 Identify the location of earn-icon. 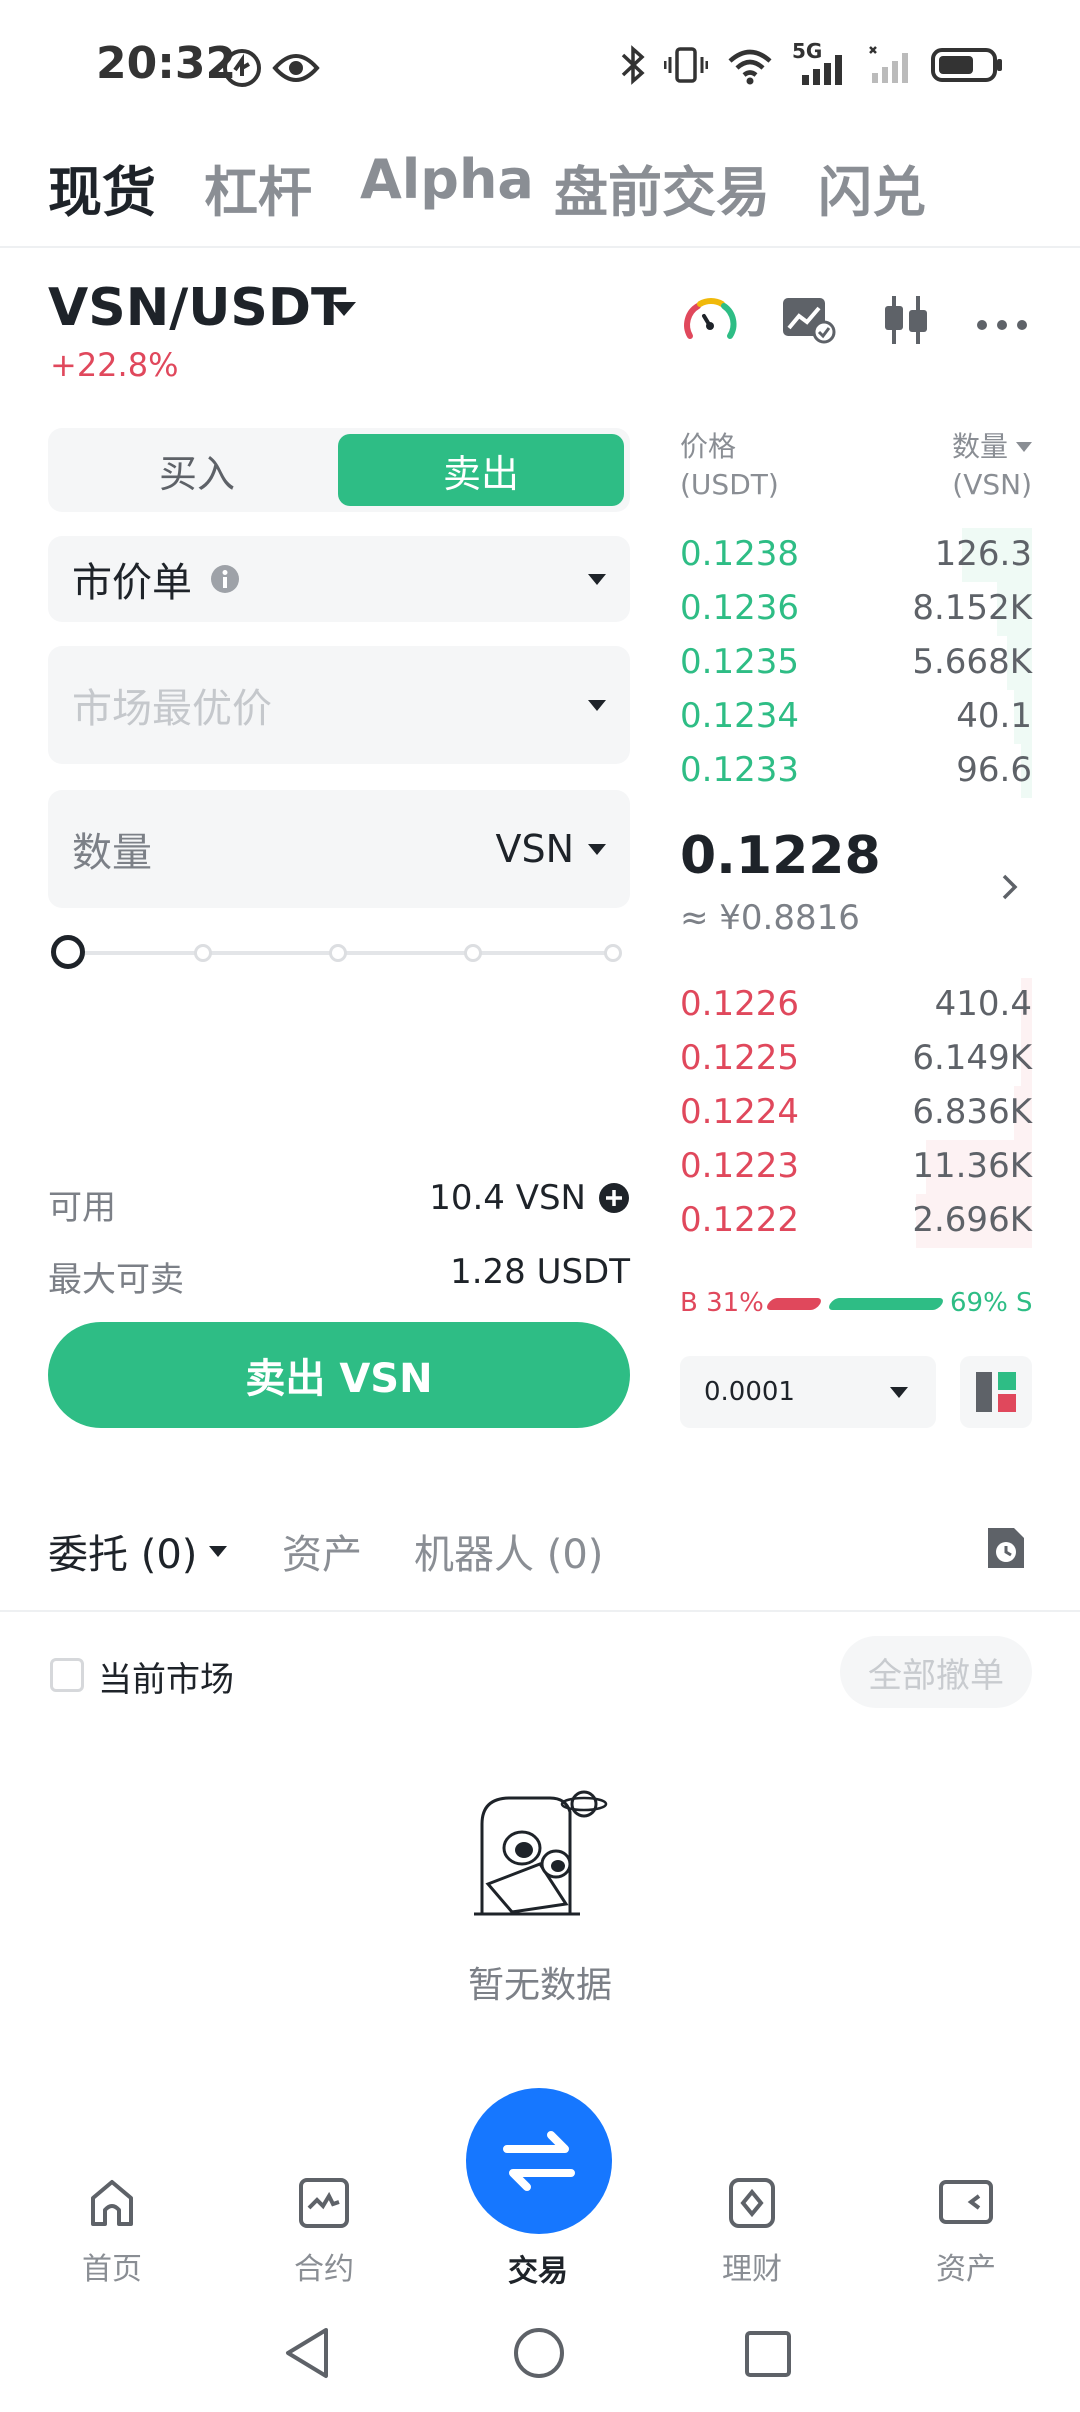
(752, 2203).